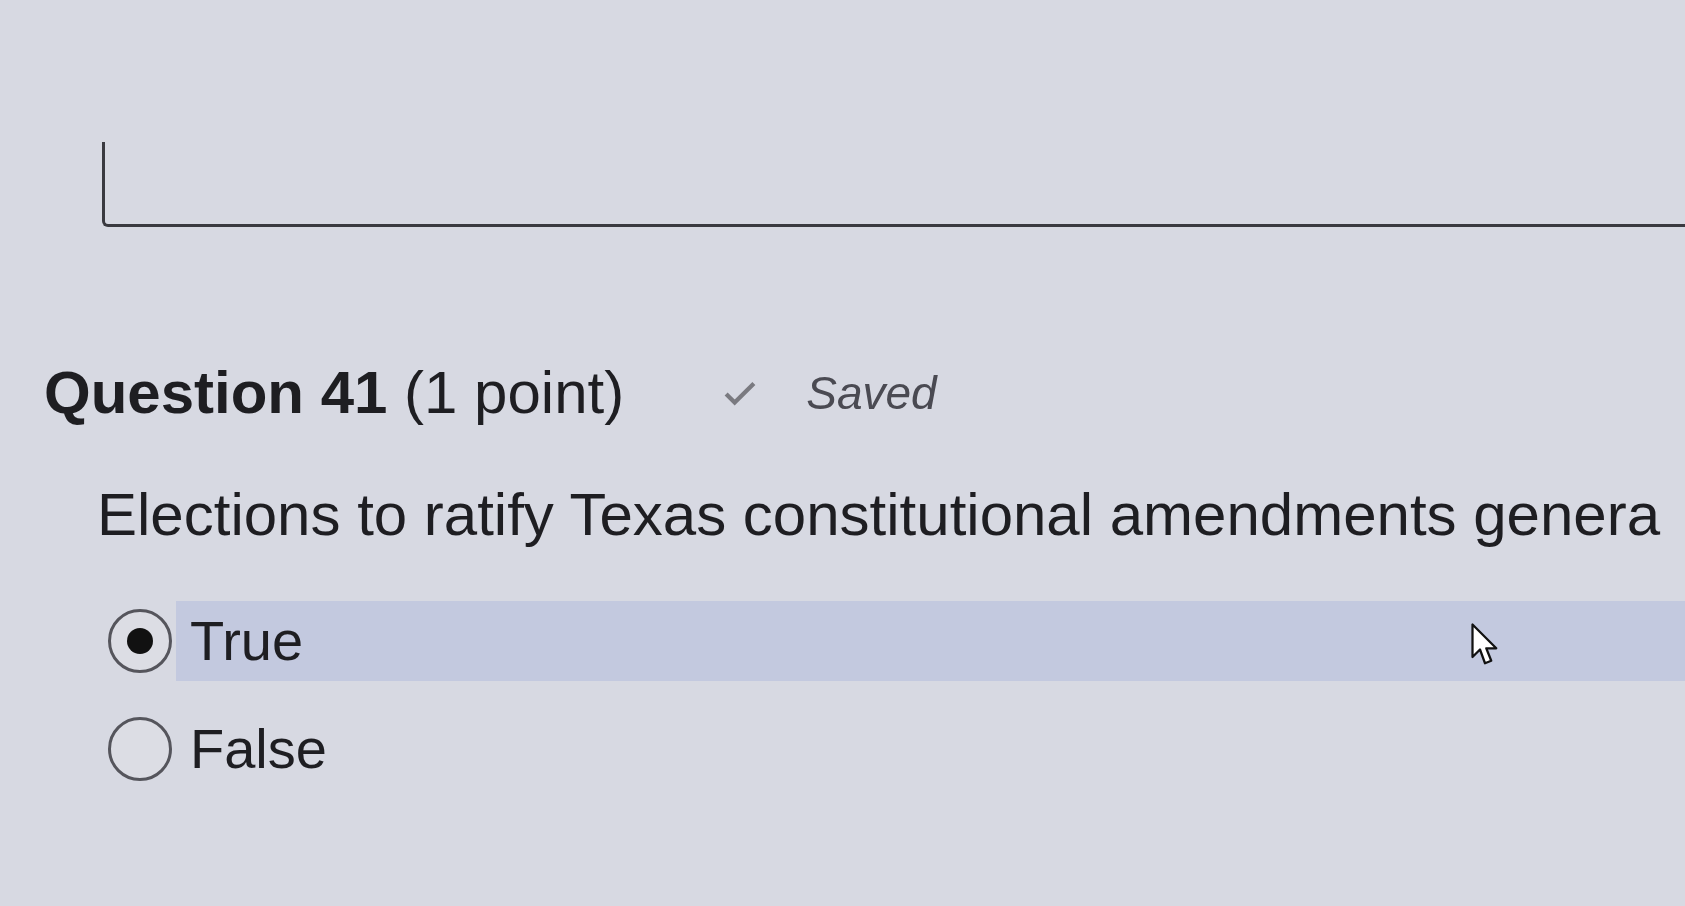 The height and width of the screenshot is (906, 1685). Describe the element at coordinates (334, 393) in the screenshot. I see `question-title: Question 41 (1 point)` at that location.